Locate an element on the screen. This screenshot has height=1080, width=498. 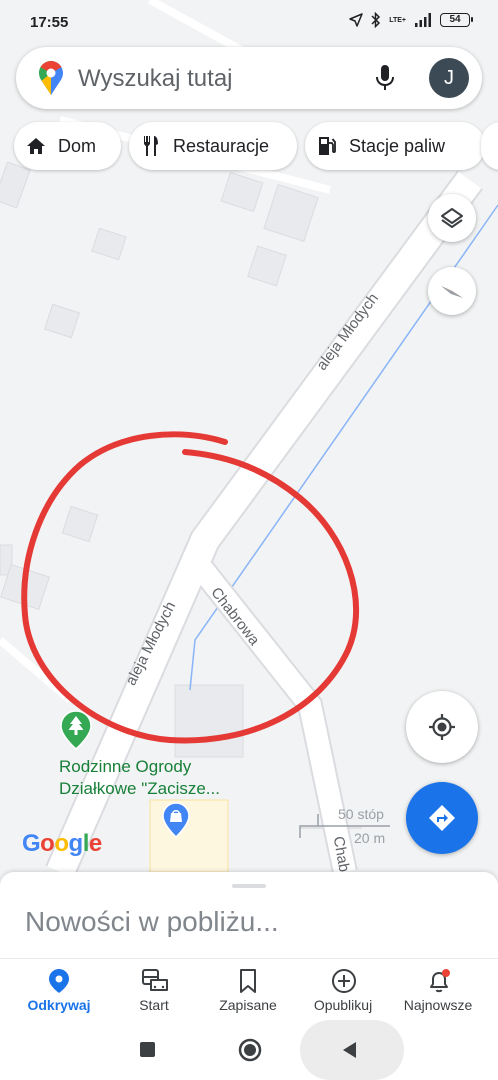
add-circle-icon is located at coordinates (344, 981).